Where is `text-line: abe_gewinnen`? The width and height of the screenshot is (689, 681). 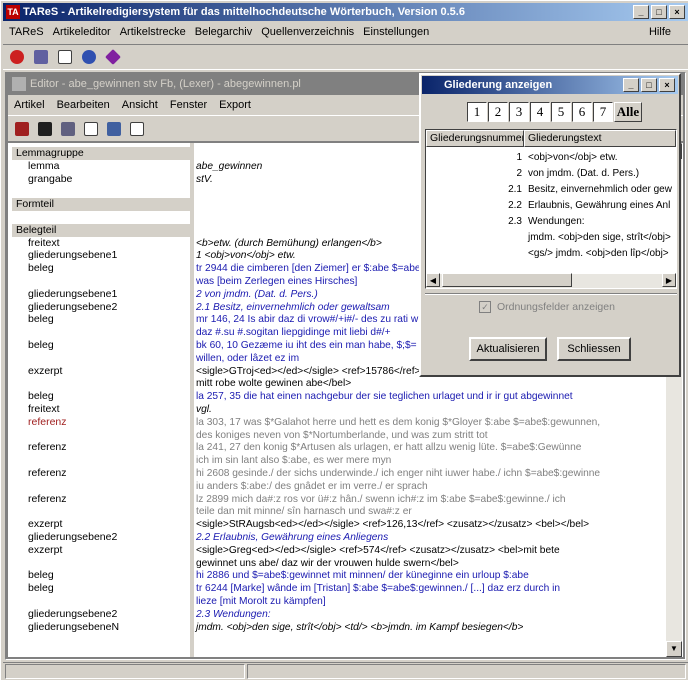
text-line: abe_gewinnen is located at coordinates (229, 166).